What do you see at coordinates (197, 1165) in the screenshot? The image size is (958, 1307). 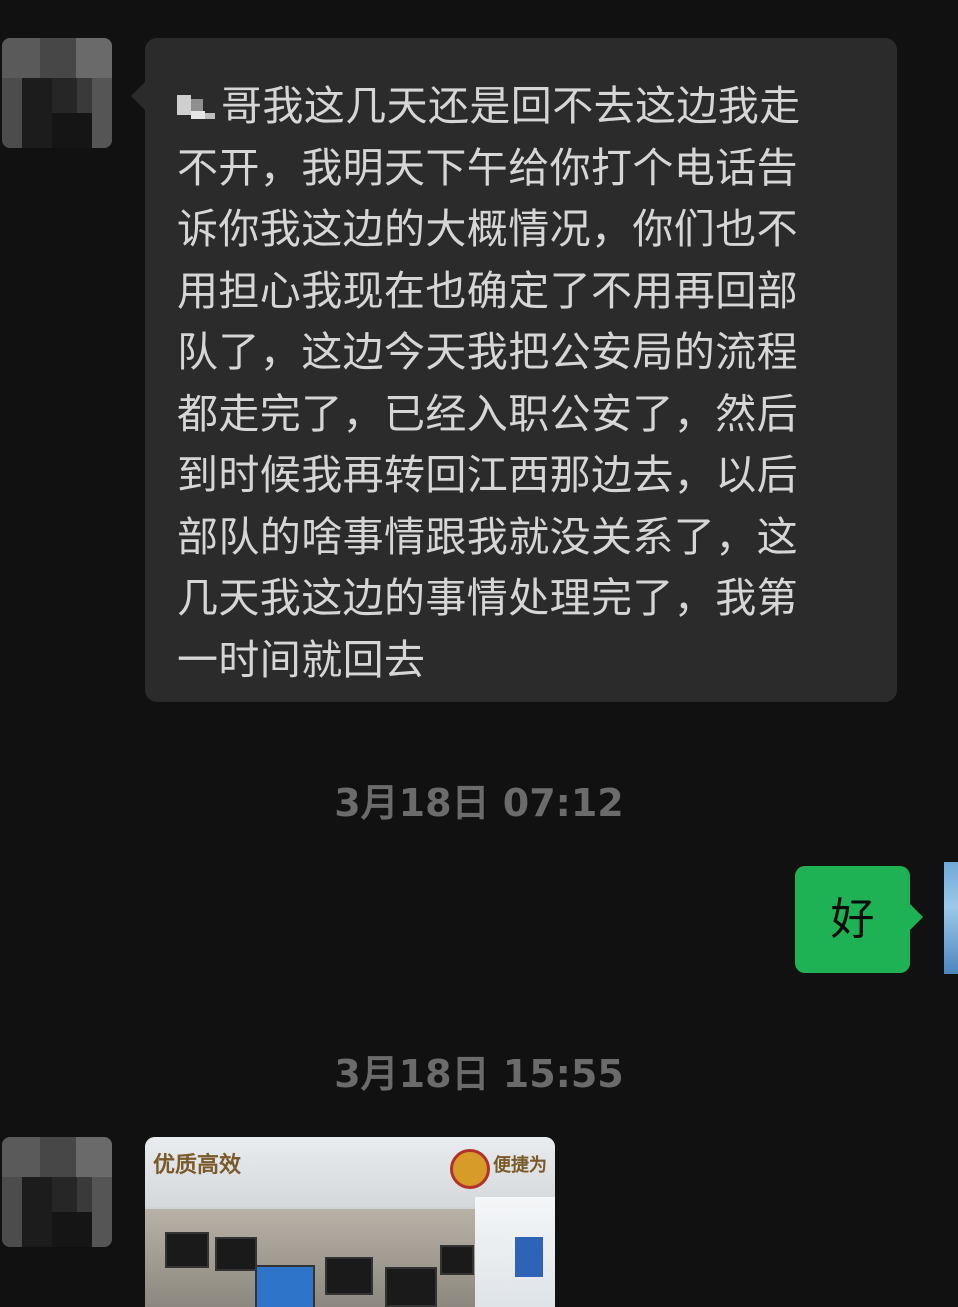 I see `photo-wall-sign: 优质高效` at bounding box center [197, 1165].